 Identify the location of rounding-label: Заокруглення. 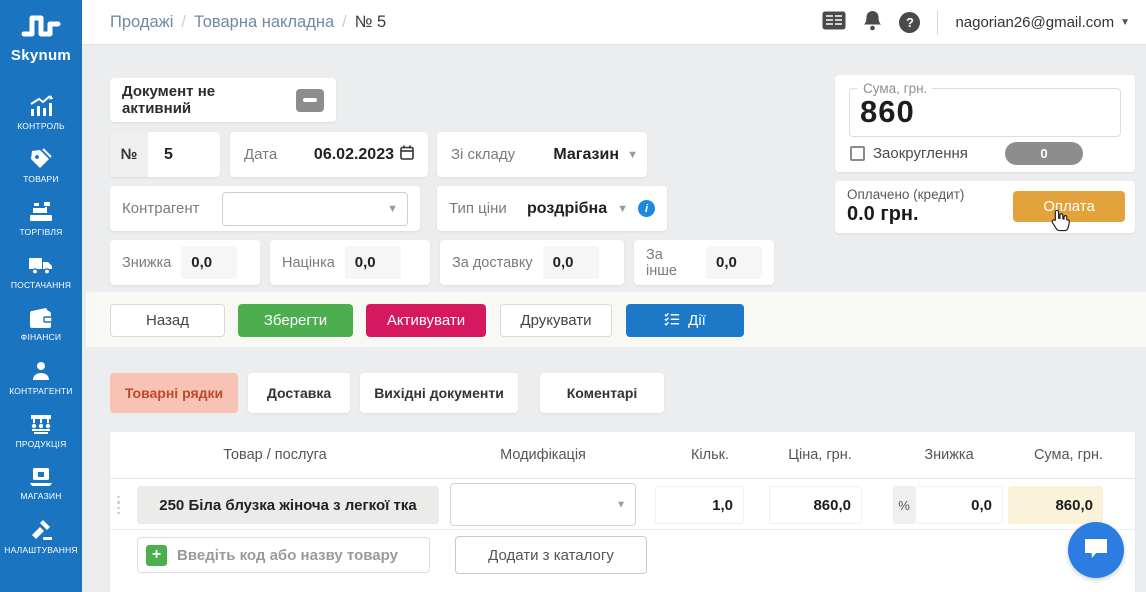
(920, 153).